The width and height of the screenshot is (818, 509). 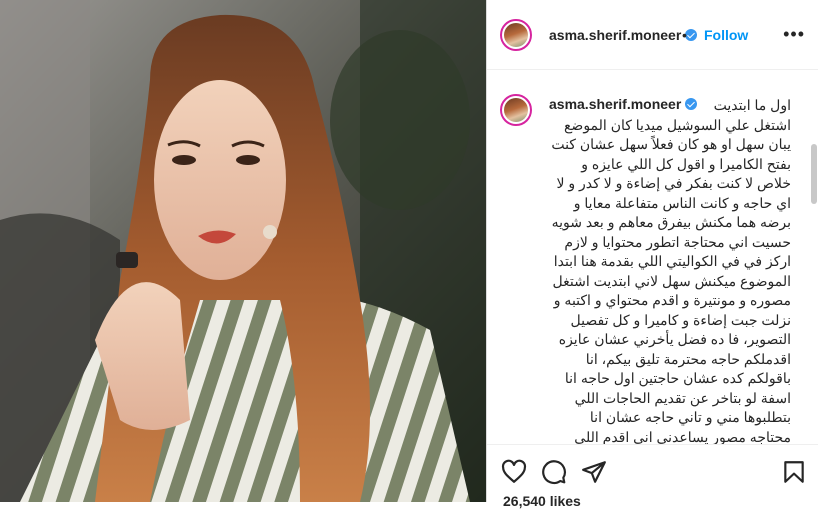 What do you see at coordinates (652, 476) in the screenshot?
I see `action-bar: 26,540 likes` at bounding box center [652, 476].